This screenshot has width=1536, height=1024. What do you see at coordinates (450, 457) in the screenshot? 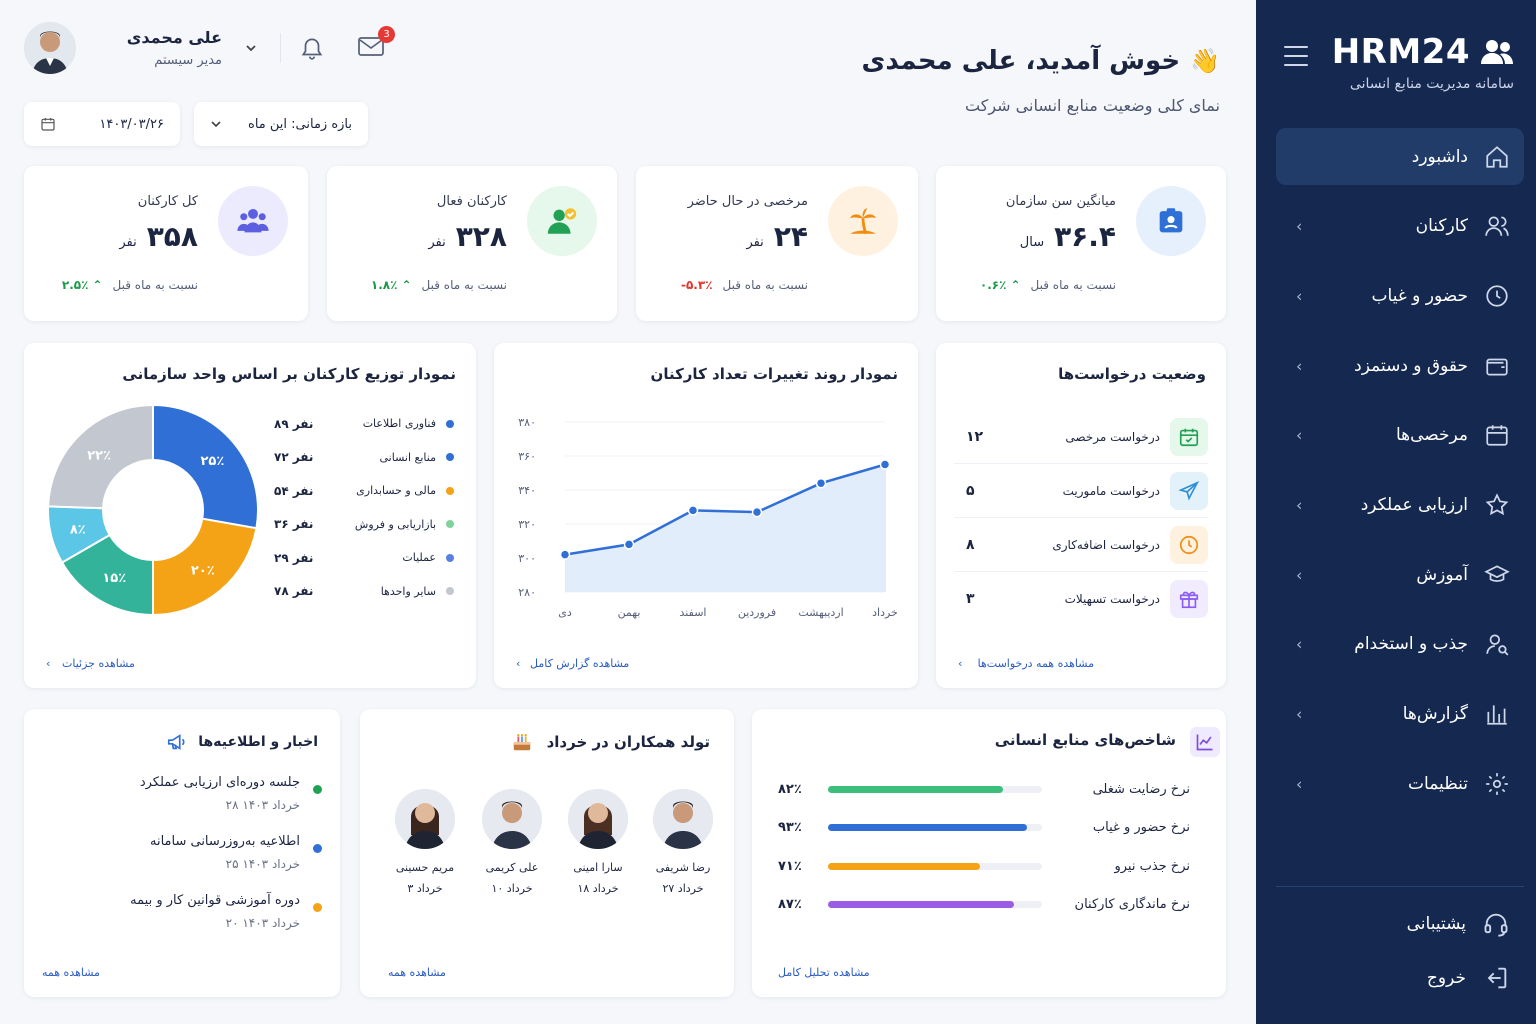
I see `legend-dot` at bounding box center [450, 457].